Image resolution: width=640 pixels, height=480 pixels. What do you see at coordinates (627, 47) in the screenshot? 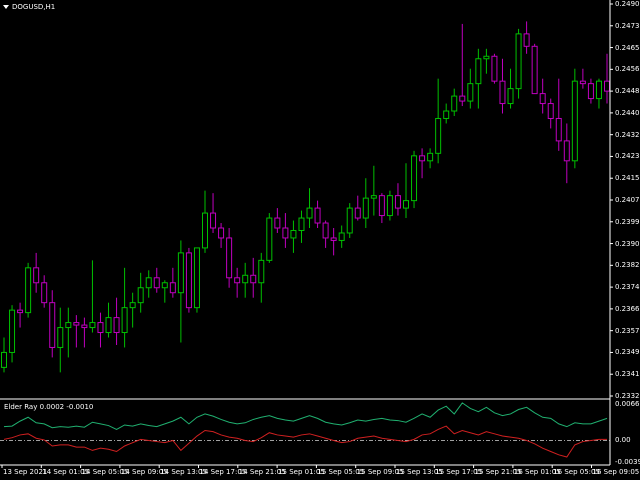
I see `price-label: 0.24650` at bounding box center [627, 47].